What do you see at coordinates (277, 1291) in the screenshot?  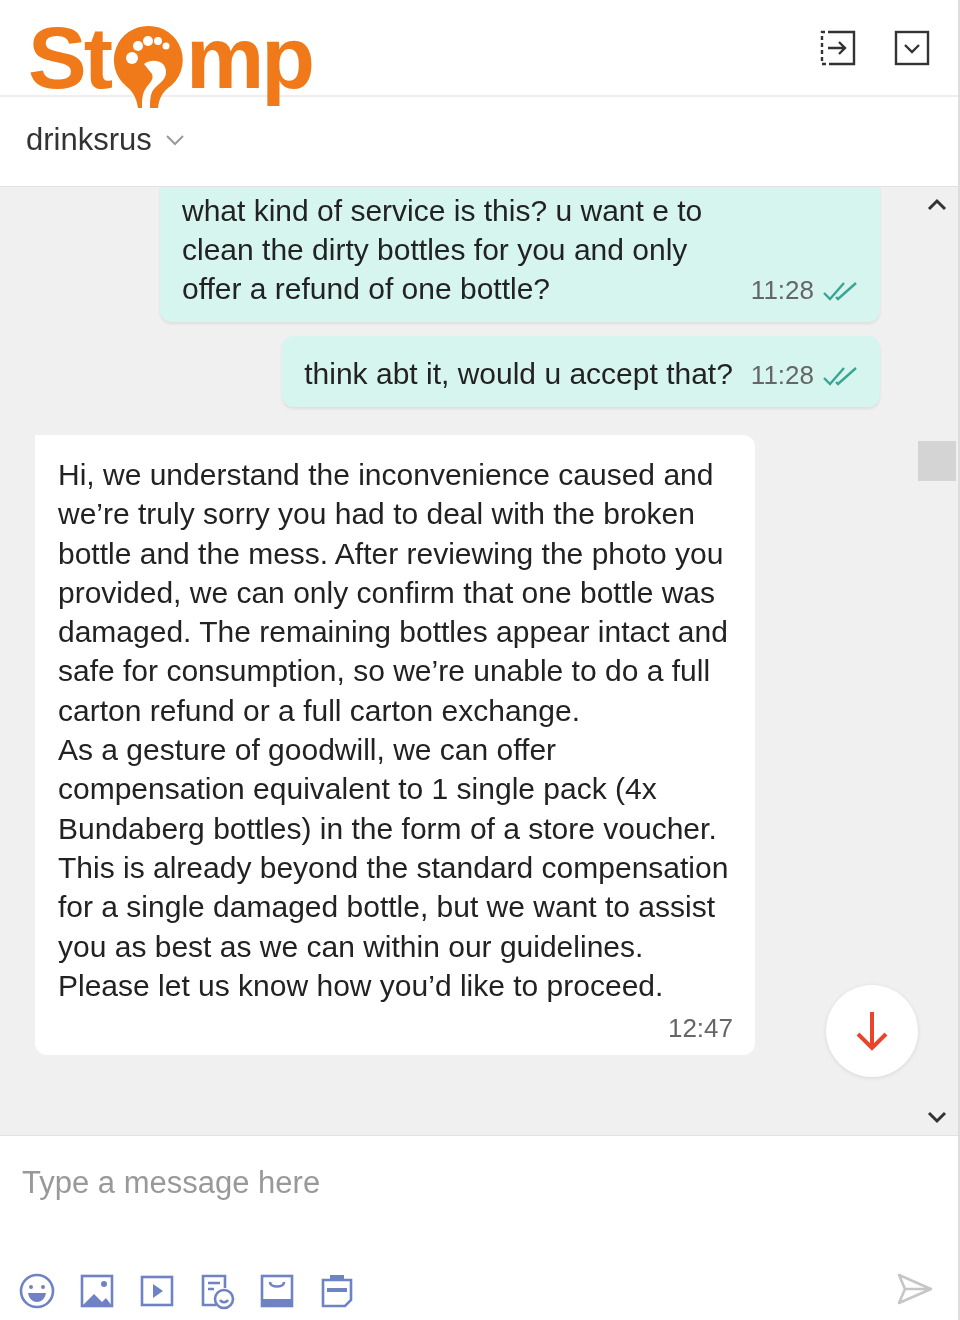 I see `inbox-icon` at bounding box center [277, 1291].